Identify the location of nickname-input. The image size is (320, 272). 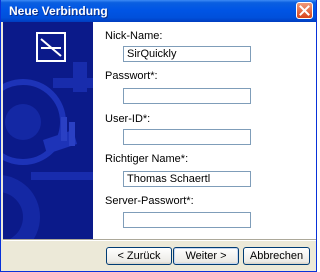
(187, 54).